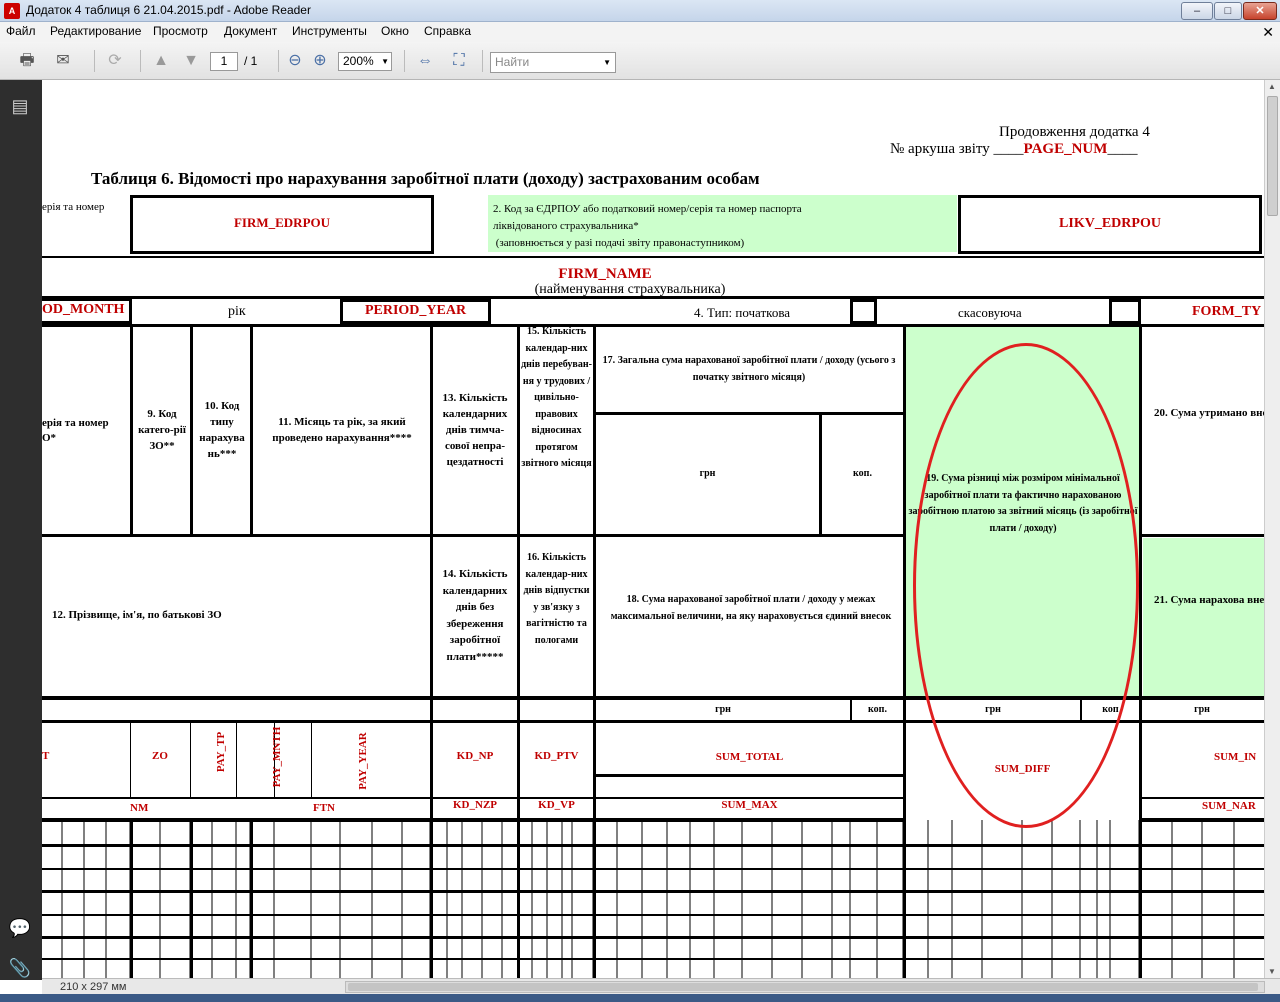 The image size is (1280, 1002). What do you see at coordinates (95, 31) in the screenshot?
I see `menu-edit: Редактирование` at bounding box center [95, 31].